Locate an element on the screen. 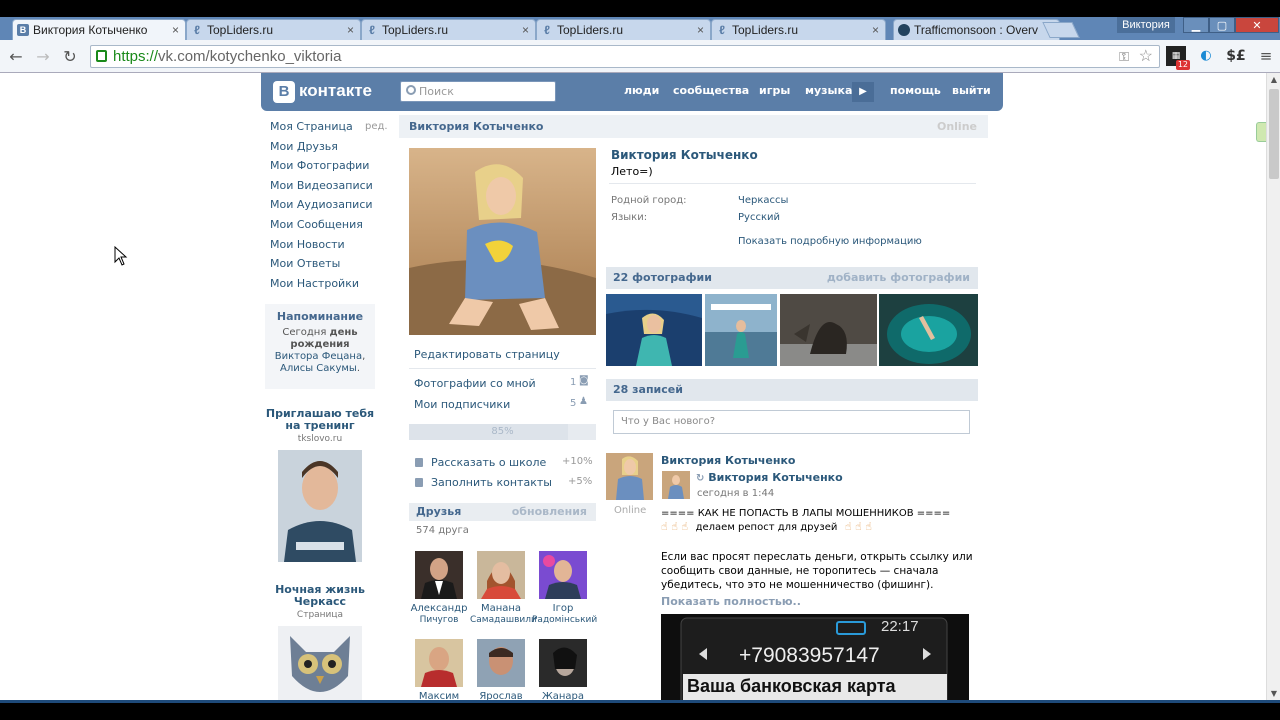  menu-my-settings: Мои Настройки is located at coordinates (330, 286).